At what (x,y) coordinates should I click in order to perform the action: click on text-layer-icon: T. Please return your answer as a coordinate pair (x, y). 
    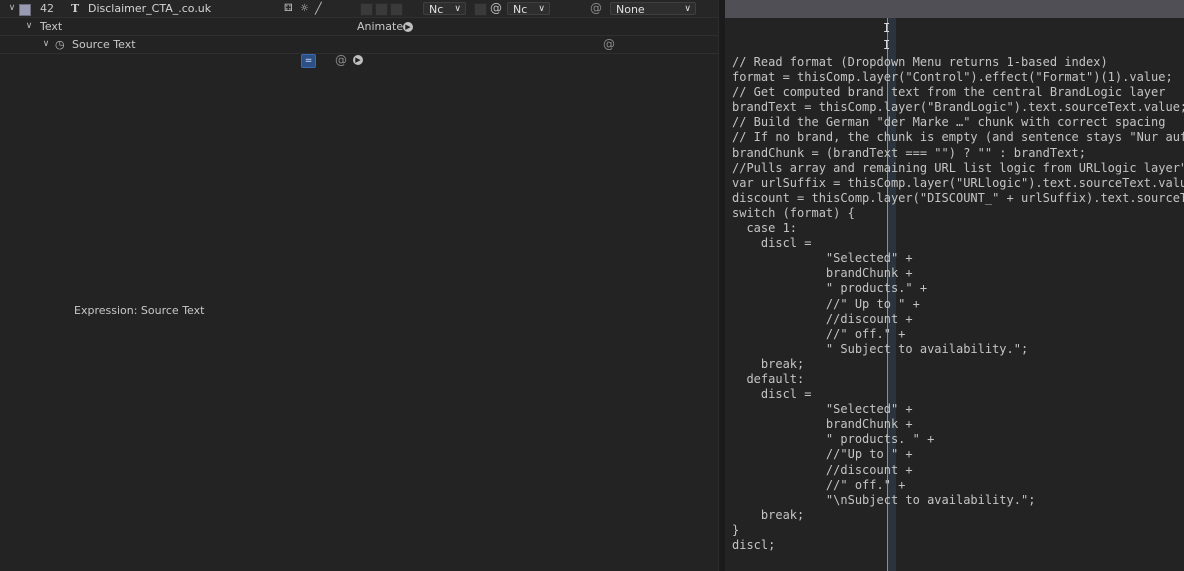
    Looking at the image, I should click on (75, 8).